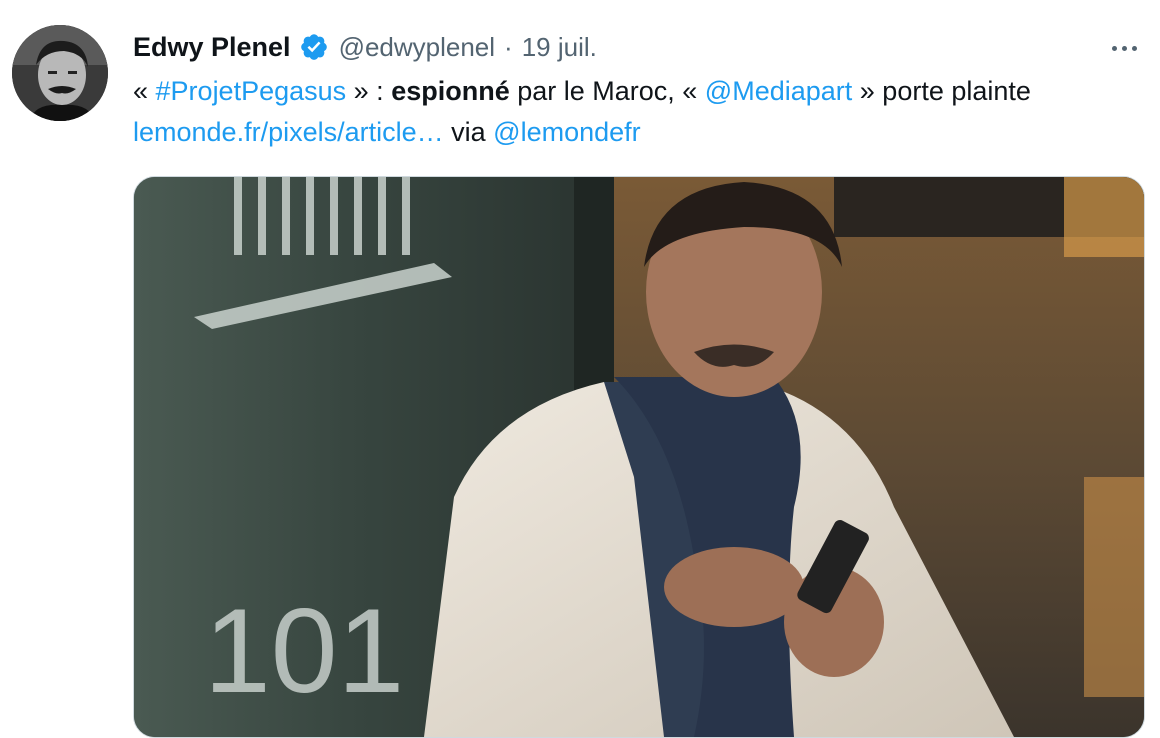 This screenshot has width=1160, height=738. Describe the element at coordinates (468, 132) in the screenshot. I see `text-via: via` at that location.